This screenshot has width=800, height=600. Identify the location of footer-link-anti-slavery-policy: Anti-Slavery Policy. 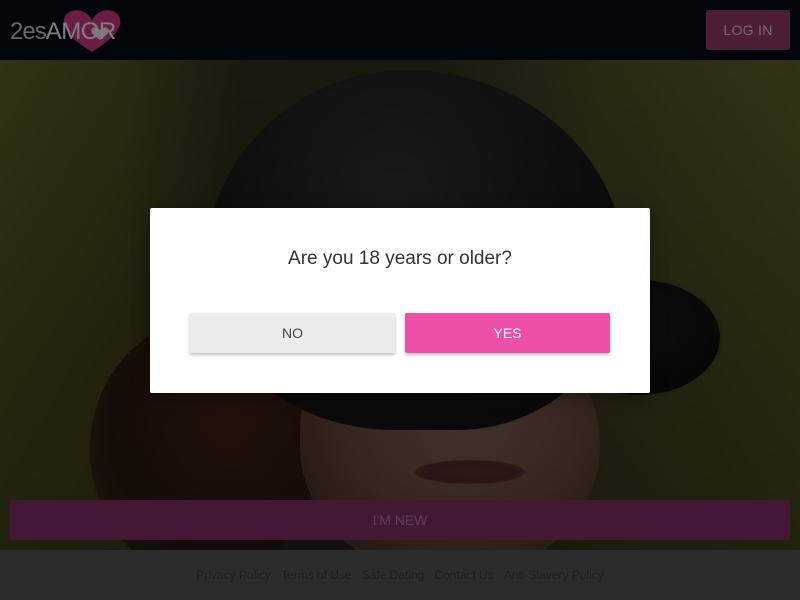
(554, 575).